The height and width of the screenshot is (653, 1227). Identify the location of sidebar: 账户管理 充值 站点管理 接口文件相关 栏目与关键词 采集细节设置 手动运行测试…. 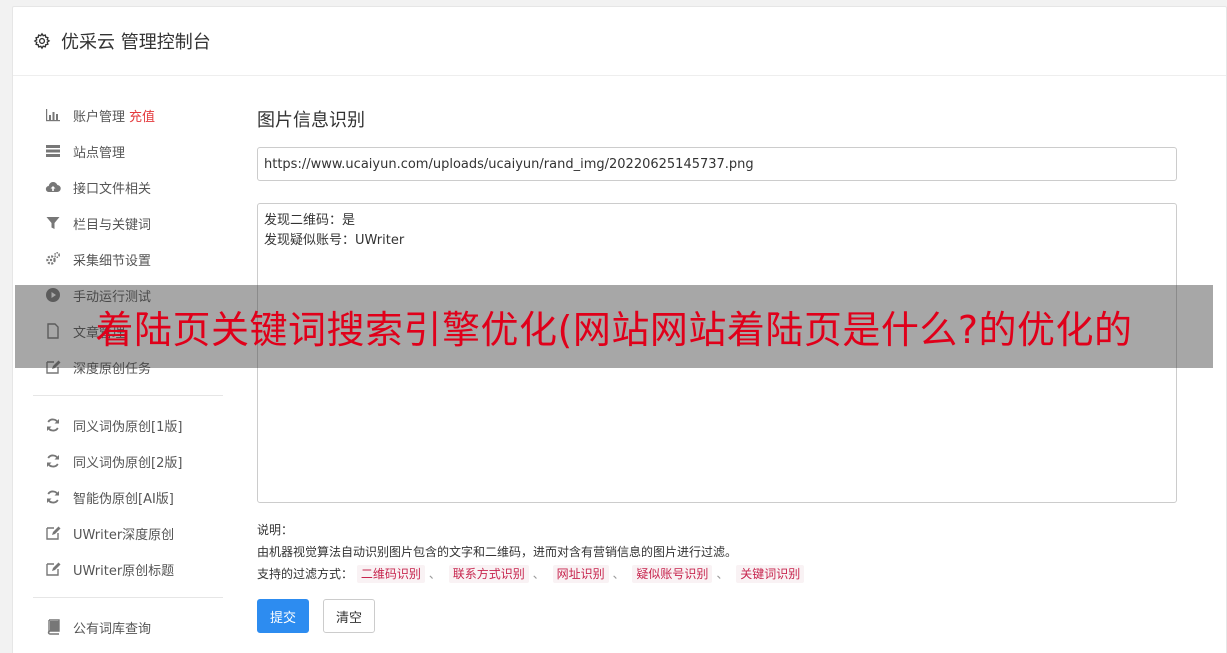
(128, 371).